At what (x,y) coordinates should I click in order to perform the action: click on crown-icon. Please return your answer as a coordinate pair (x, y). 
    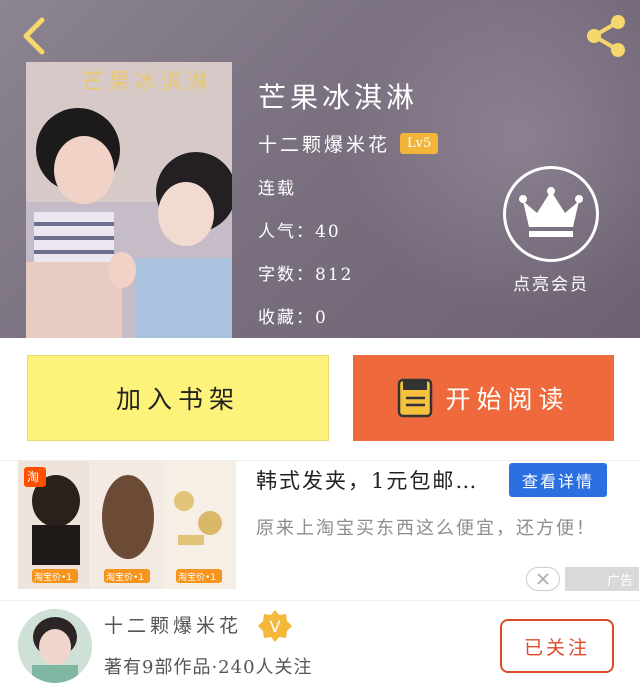
    Looking at the image, I should click on (551, 214).